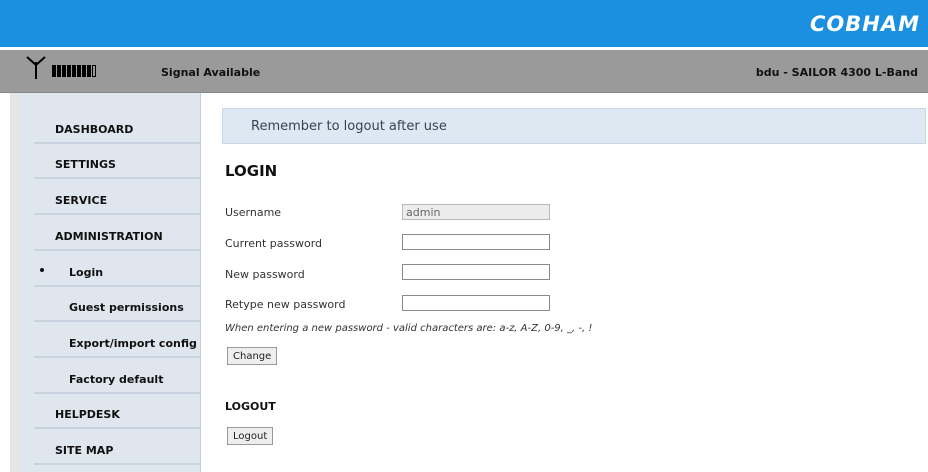 This screenshot has width=928, height=472. Describe the element at coordinates (574, 126) in the screenshot. I see `logout-reminder-notice: Remember to logout after use` at that location.